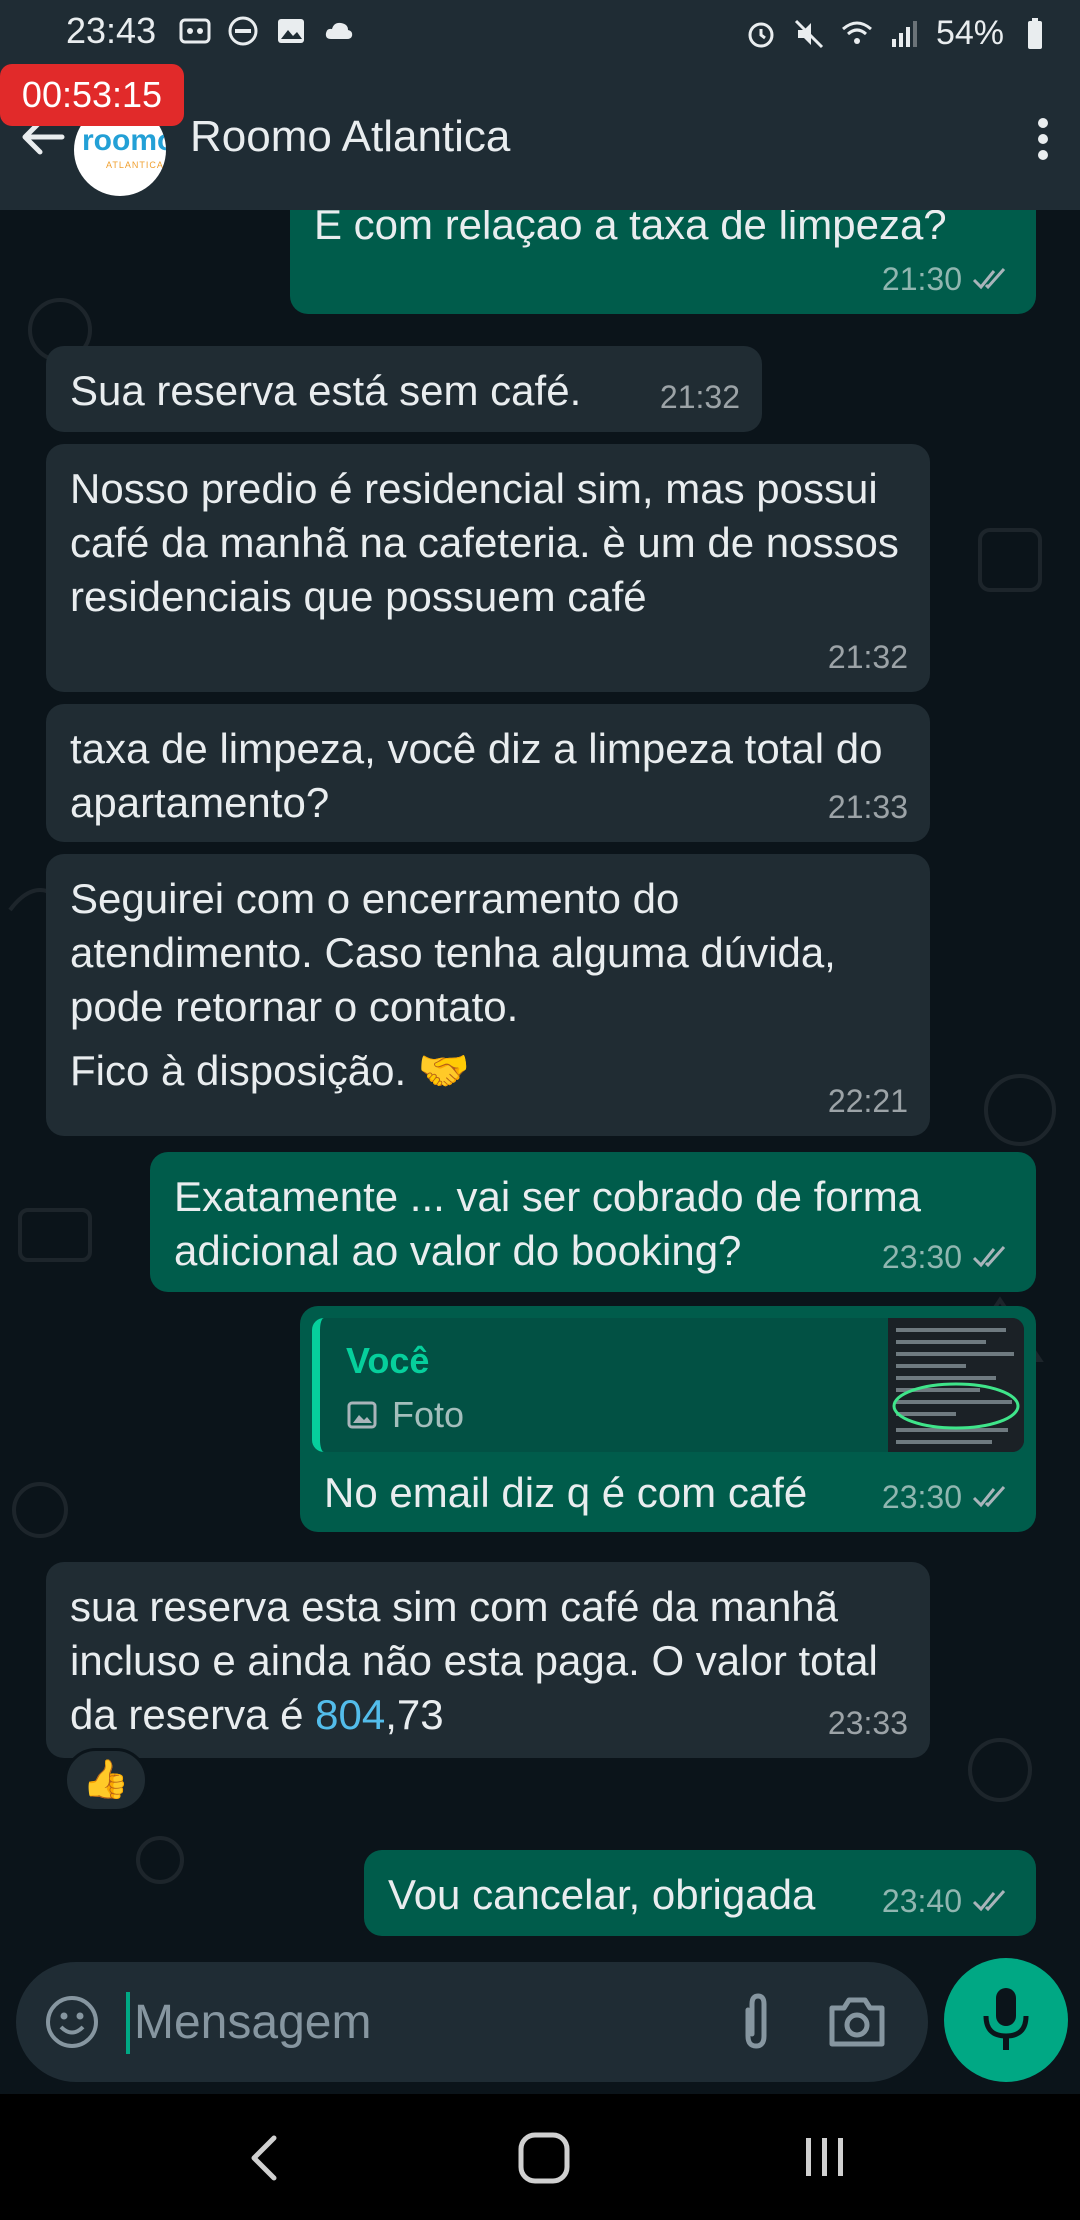  I want to click on quote-type-label: Foto, so click(428, 1414).